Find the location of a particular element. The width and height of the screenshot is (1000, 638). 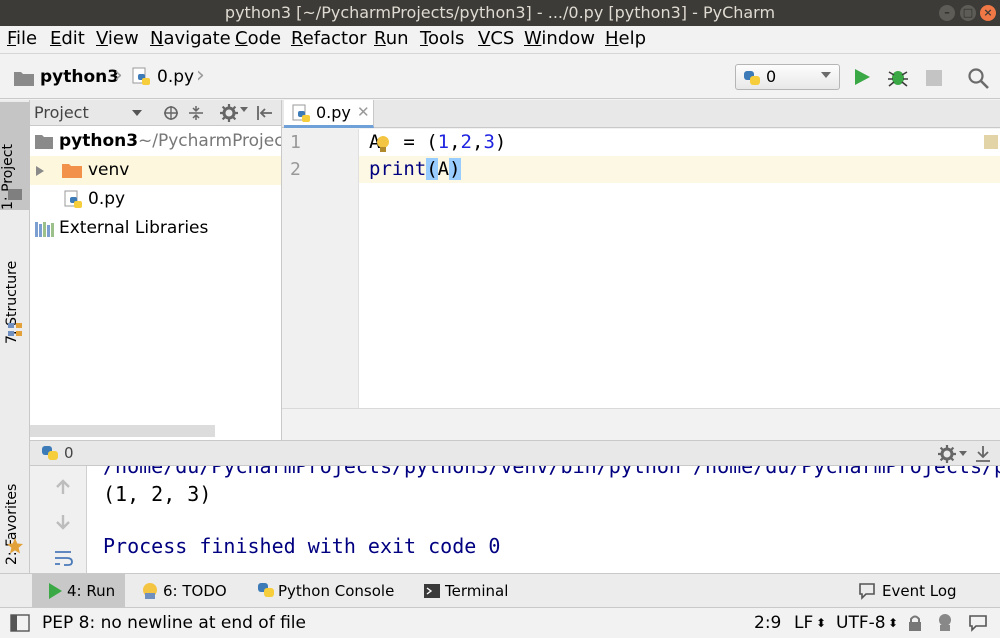

editor-tab-label: 0.py is located at coordinates (333, 112).